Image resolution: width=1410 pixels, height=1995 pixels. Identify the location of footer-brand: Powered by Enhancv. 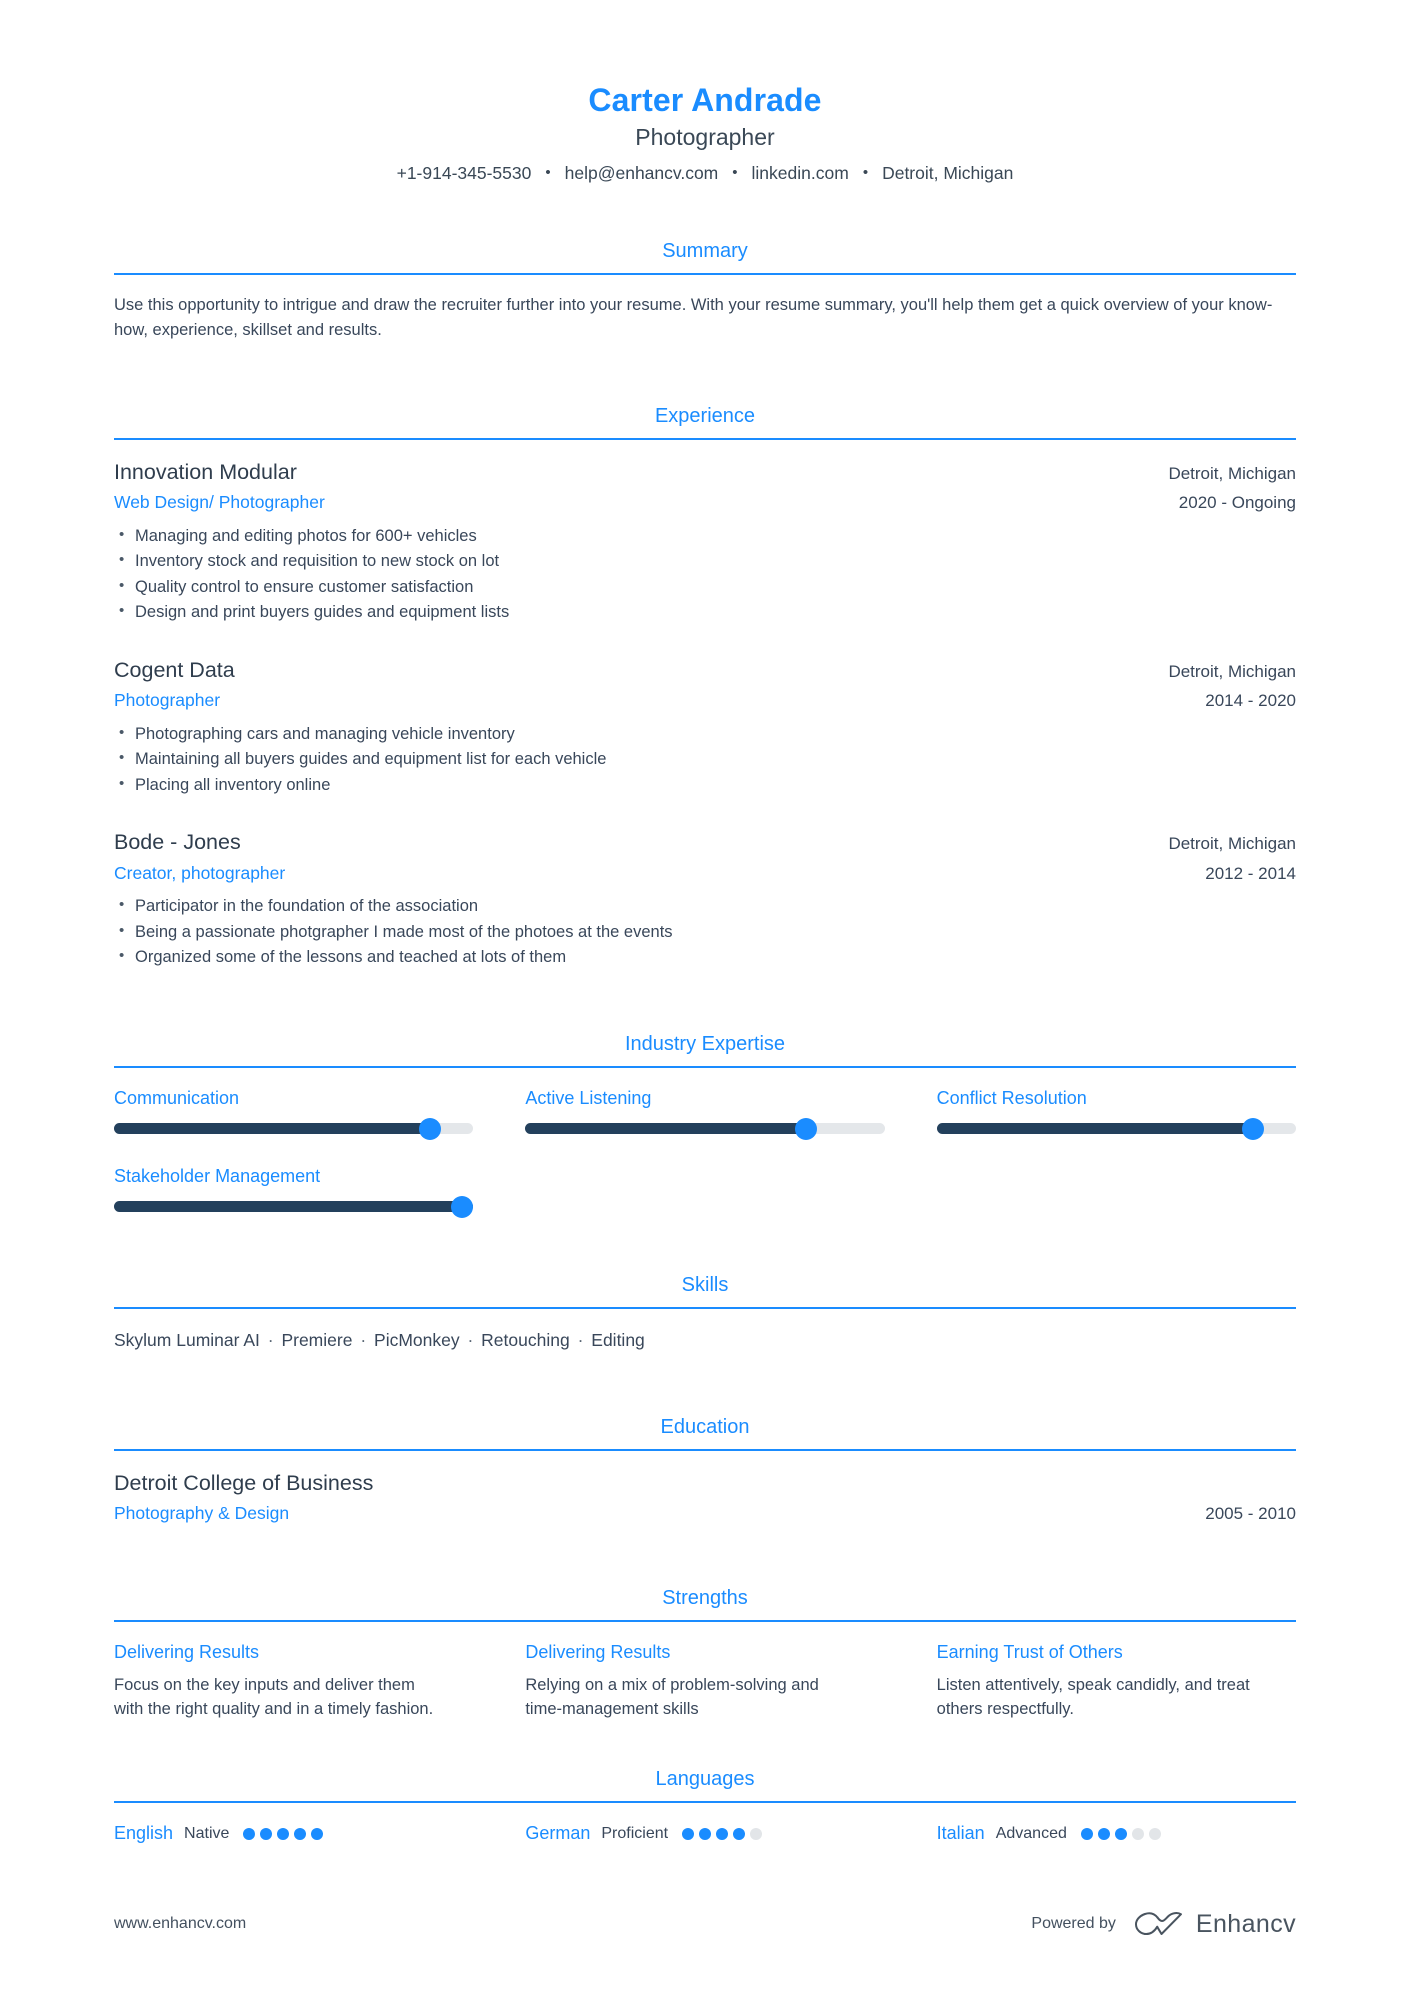
(1163, 1924).